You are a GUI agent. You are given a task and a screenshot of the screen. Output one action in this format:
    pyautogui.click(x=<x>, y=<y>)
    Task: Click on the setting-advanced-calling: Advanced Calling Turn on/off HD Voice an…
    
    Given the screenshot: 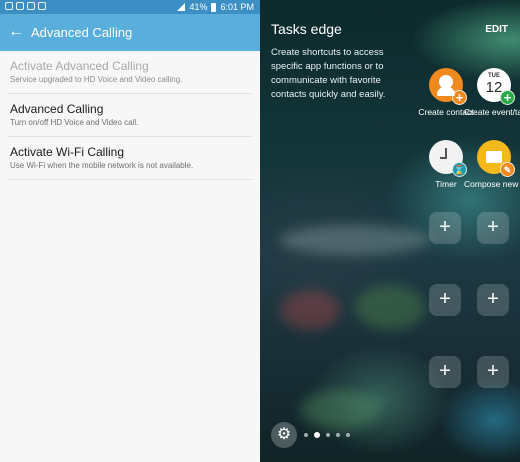 What is the action you would take?
    pyautogui.click(x=130, y=115)
    